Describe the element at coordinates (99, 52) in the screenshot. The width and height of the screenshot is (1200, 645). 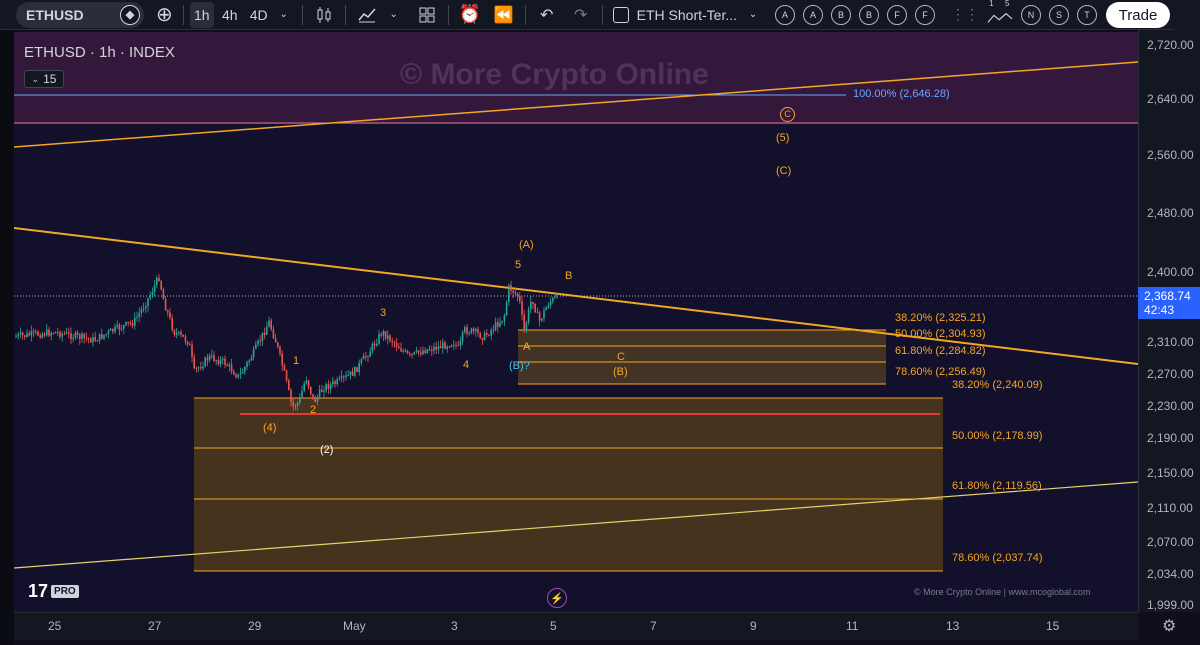
I see `chart-legend-title: ETHUSD · 1h · INDEX` at that location.